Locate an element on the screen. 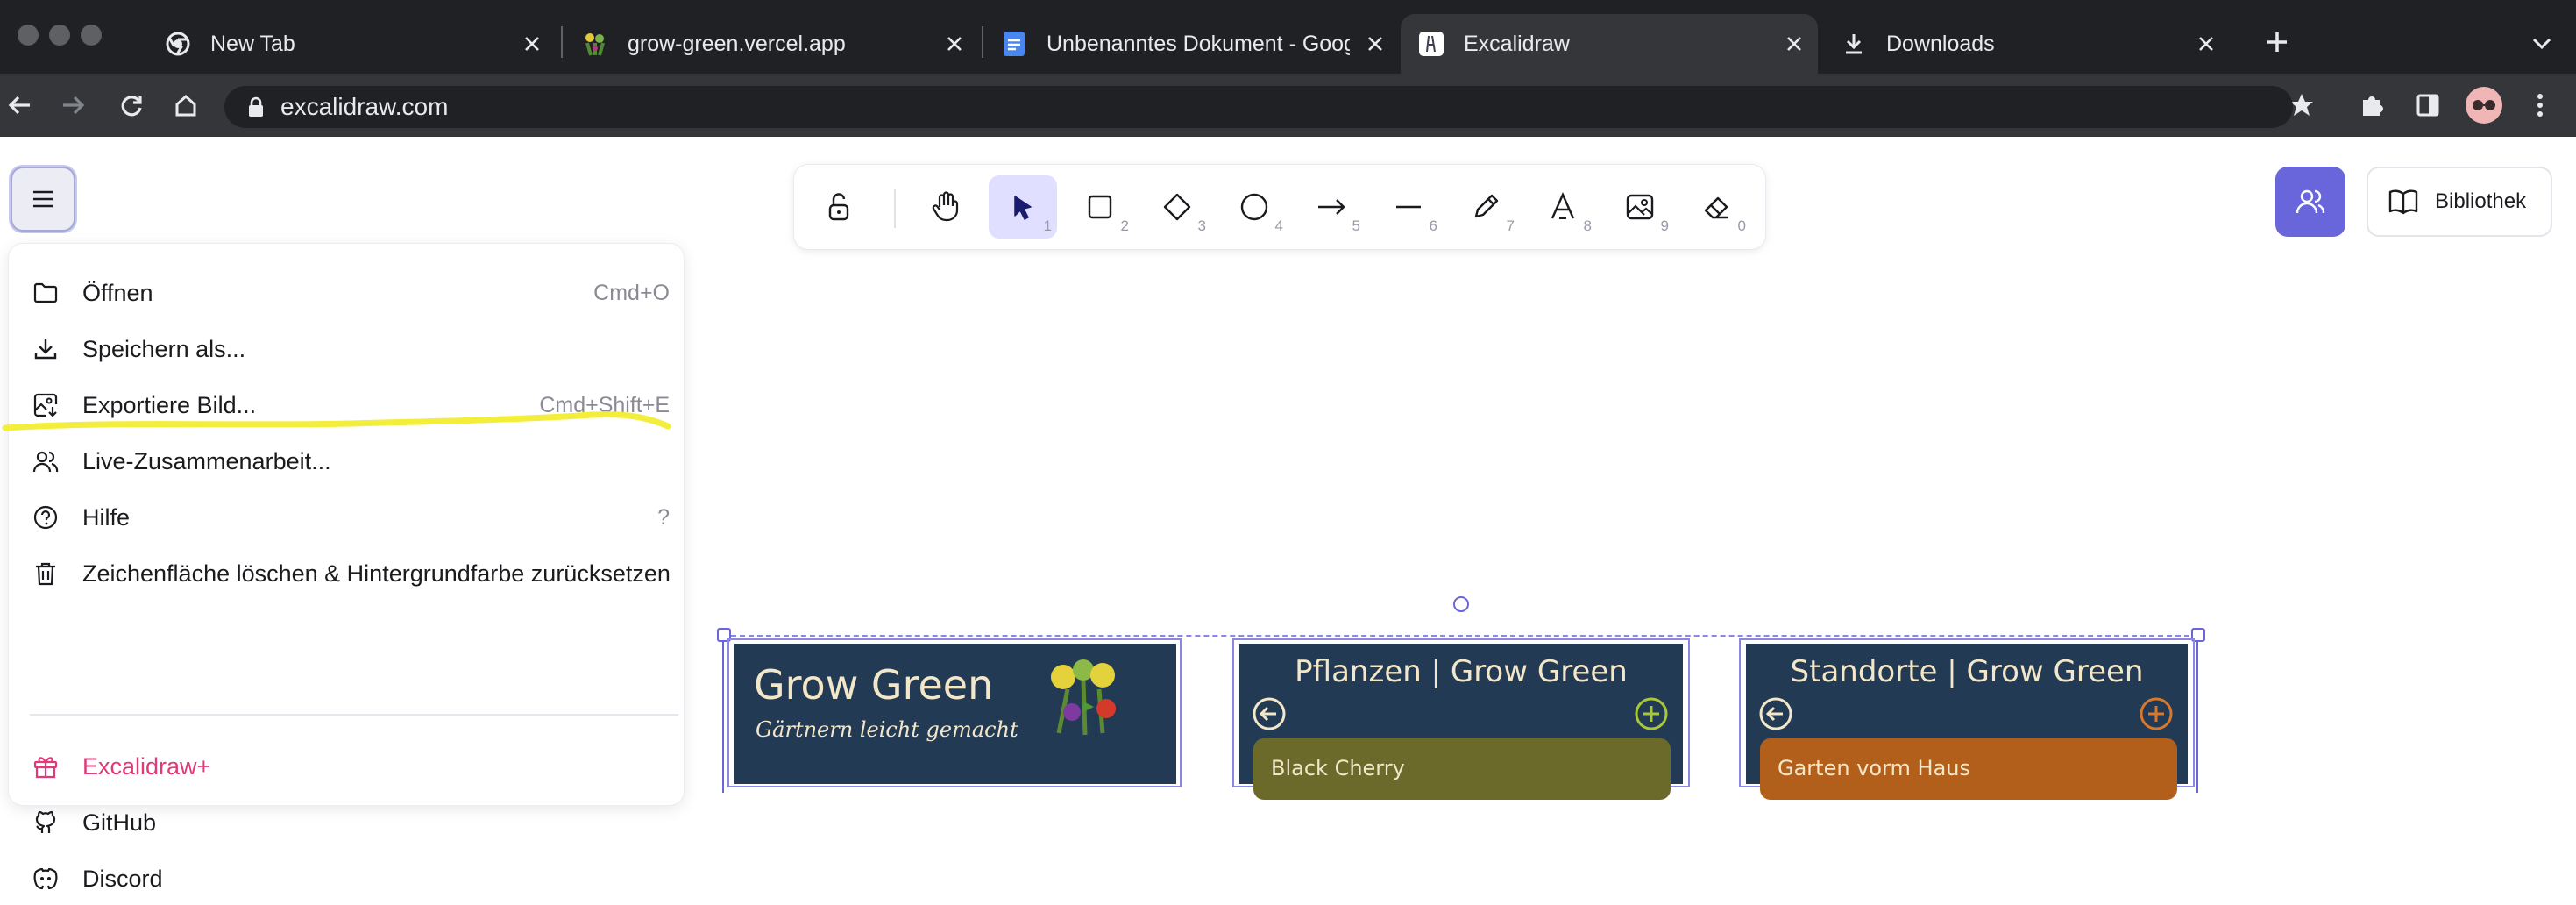 Image resolution: width=2576 pixels, height=905 pixels. hand-icon is located at coordinates (945, 206).